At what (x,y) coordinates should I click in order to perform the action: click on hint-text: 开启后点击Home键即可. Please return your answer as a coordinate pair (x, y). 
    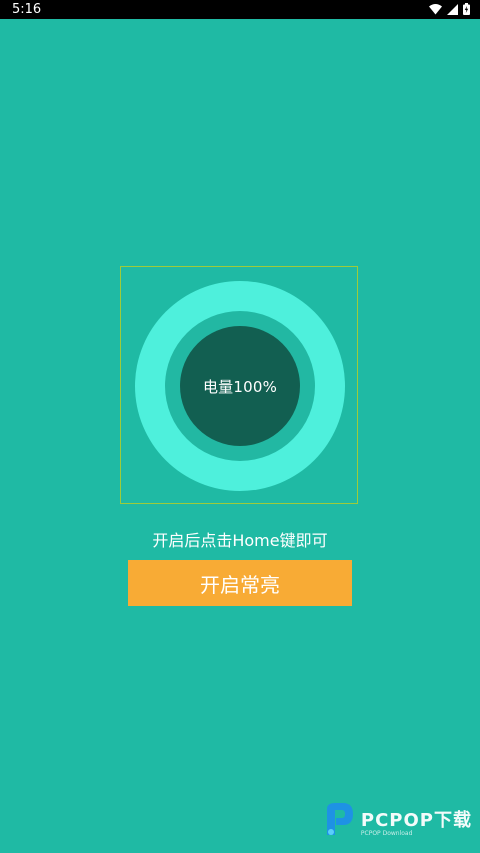
    Looking at the image, I should click on (240, 540).